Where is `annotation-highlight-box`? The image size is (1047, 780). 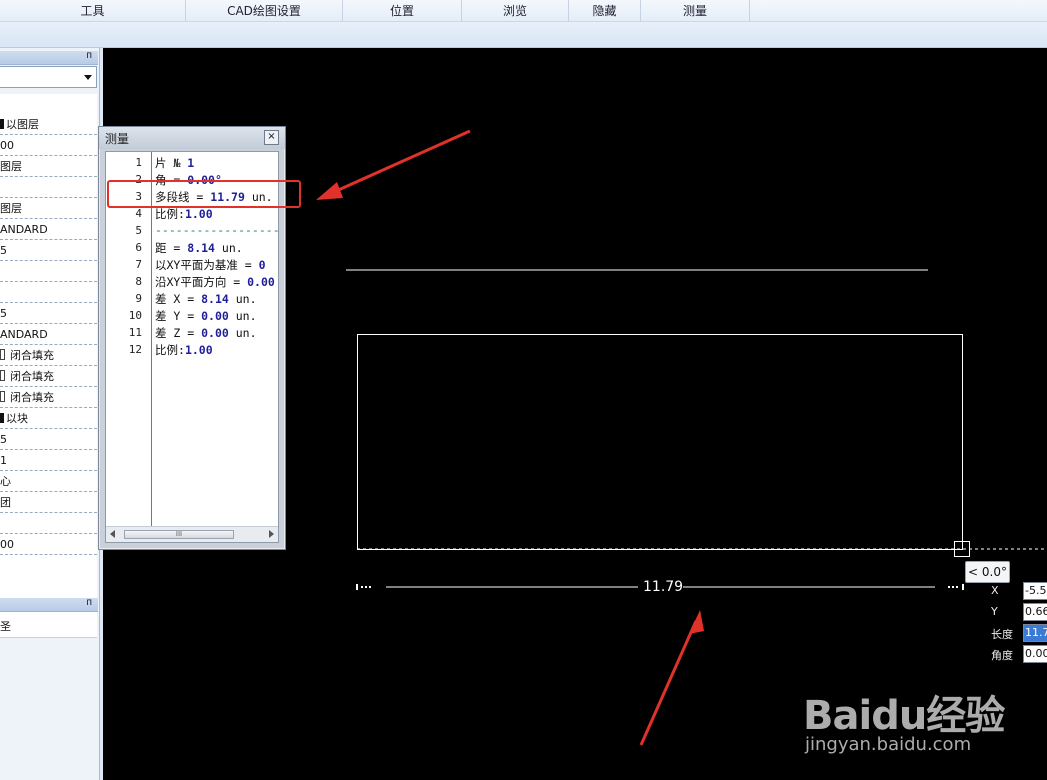
annotation-highlight-box is located at coordinates (204, 194).